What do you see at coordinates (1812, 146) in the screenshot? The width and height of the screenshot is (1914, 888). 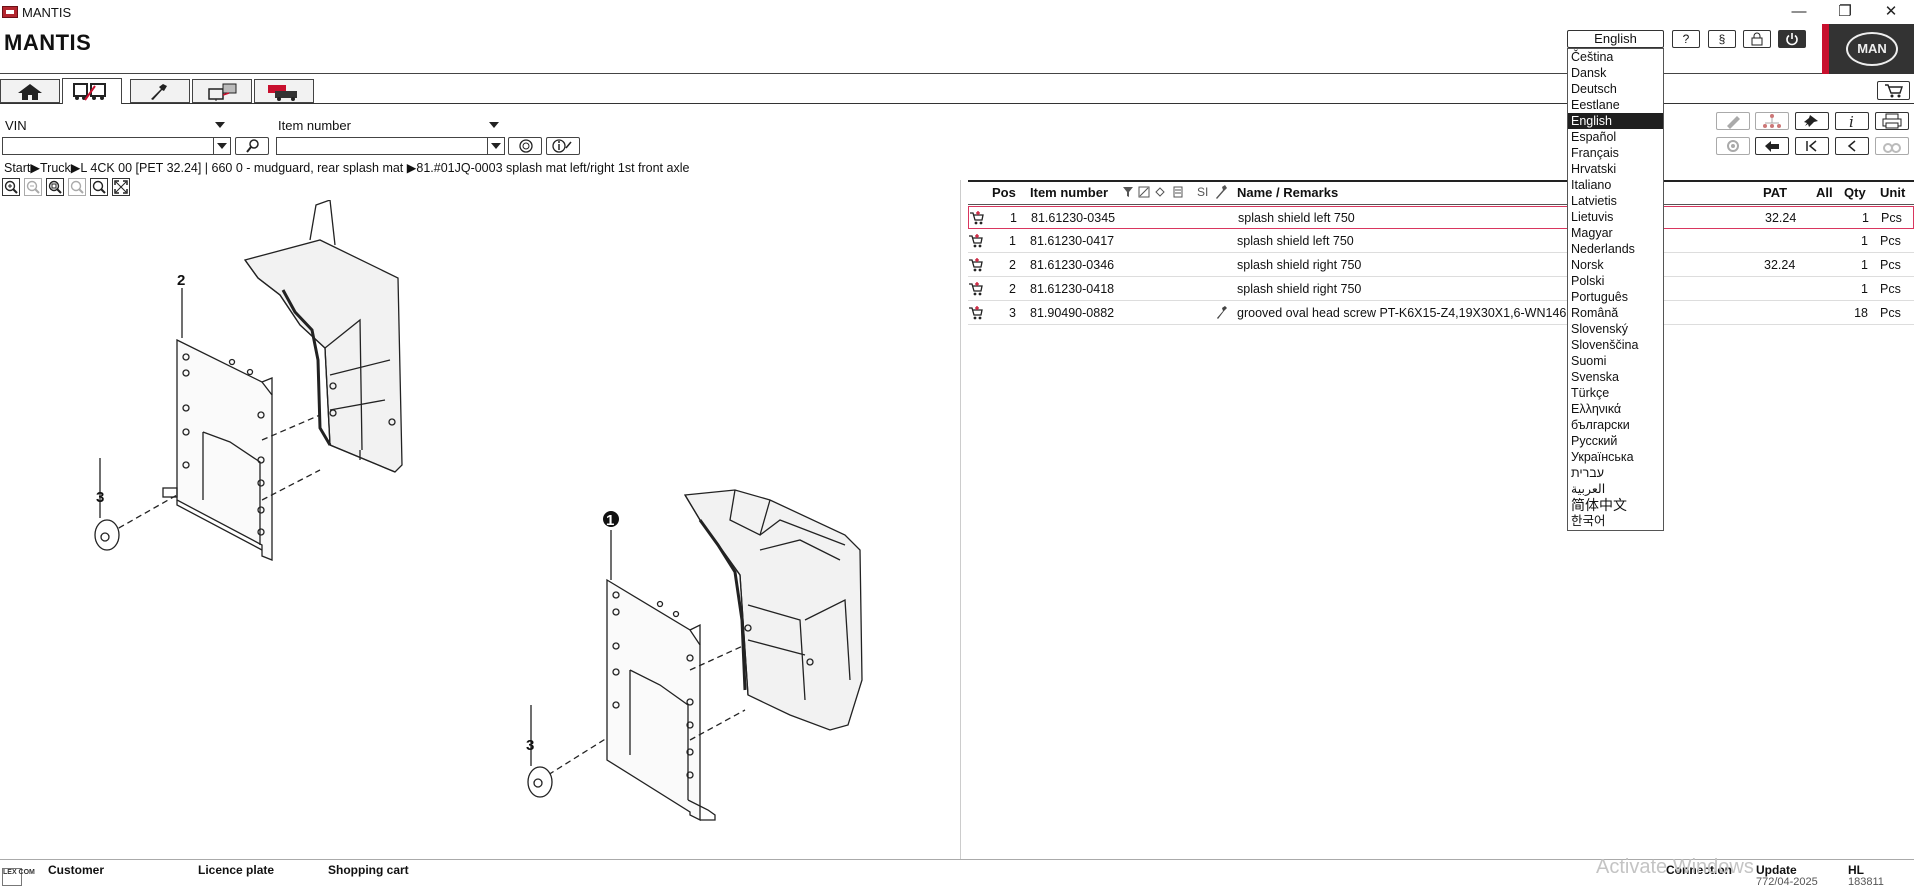 I see `first-page-button` at bounding box center [1812, 146].